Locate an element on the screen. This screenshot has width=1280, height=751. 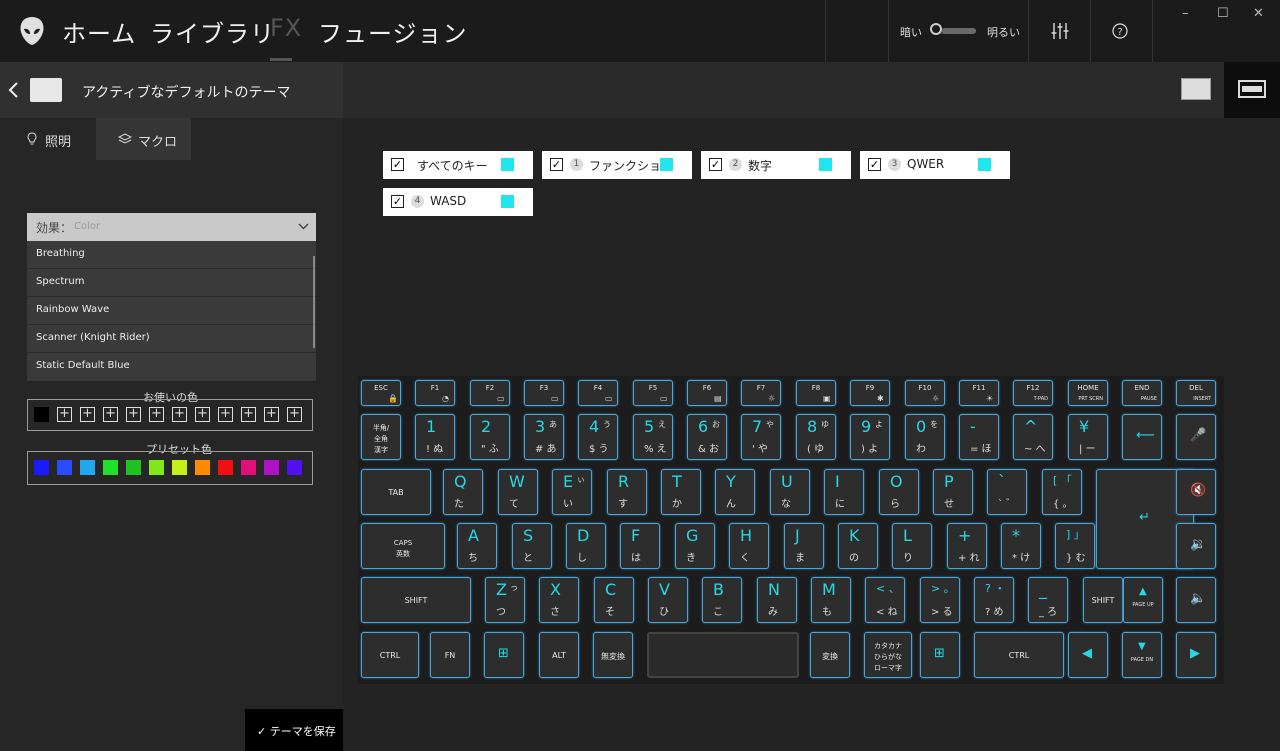
key-h: Hく is located at coordinates (749, 546).